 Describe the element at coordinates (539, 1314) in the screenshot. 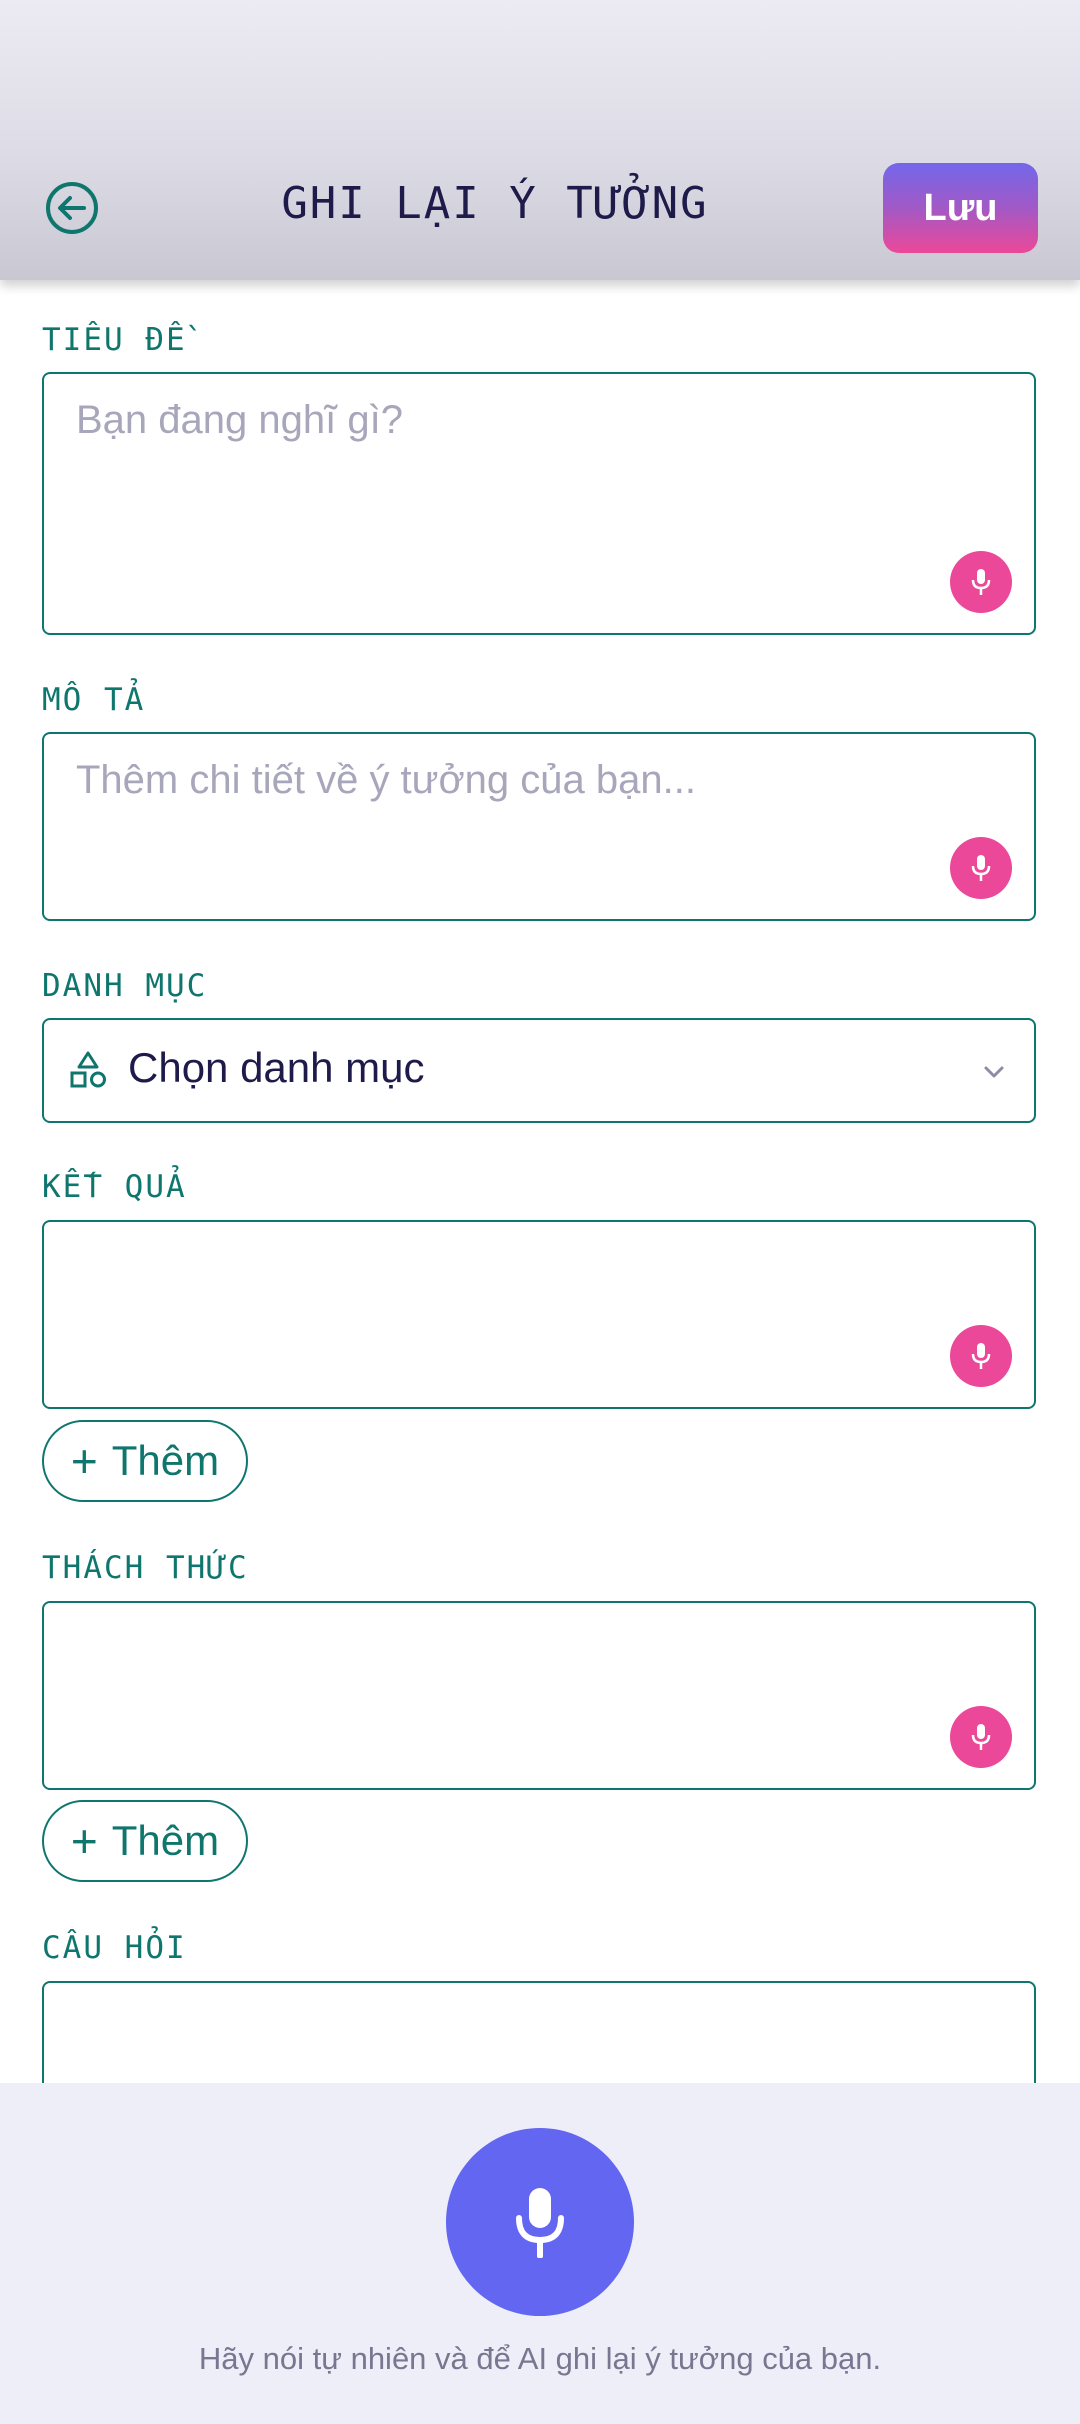

I see `results-field` at that location.